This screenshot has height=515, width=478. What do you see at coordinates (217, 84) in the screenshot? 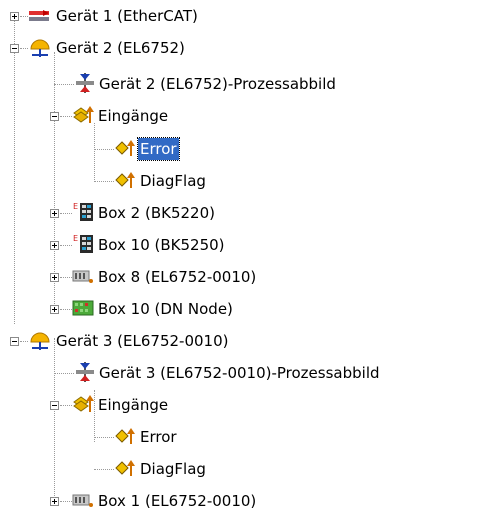
I see `tree-item-label: Gerät 2 (EL6752)-Prozessabbild` at bounding box center [217, 84].